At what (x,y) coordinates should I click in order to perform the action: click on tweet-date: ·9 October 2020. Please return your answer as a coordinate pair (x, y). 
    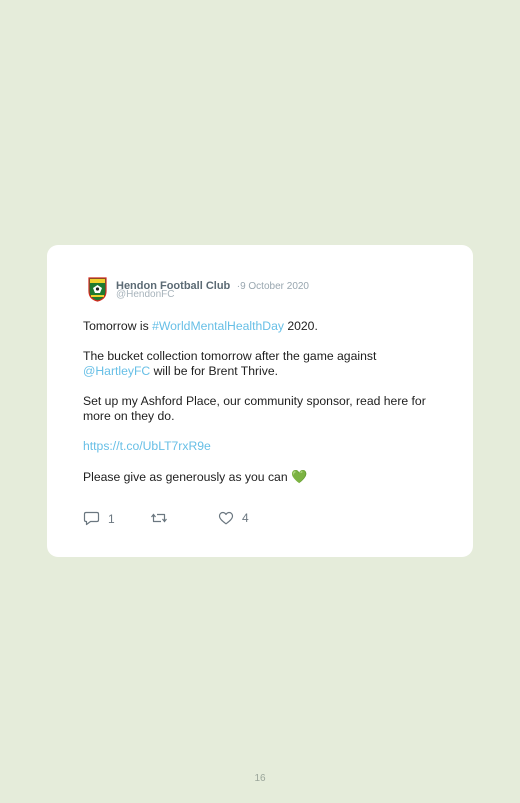
    Looking at the image, I should click on (273, 286).